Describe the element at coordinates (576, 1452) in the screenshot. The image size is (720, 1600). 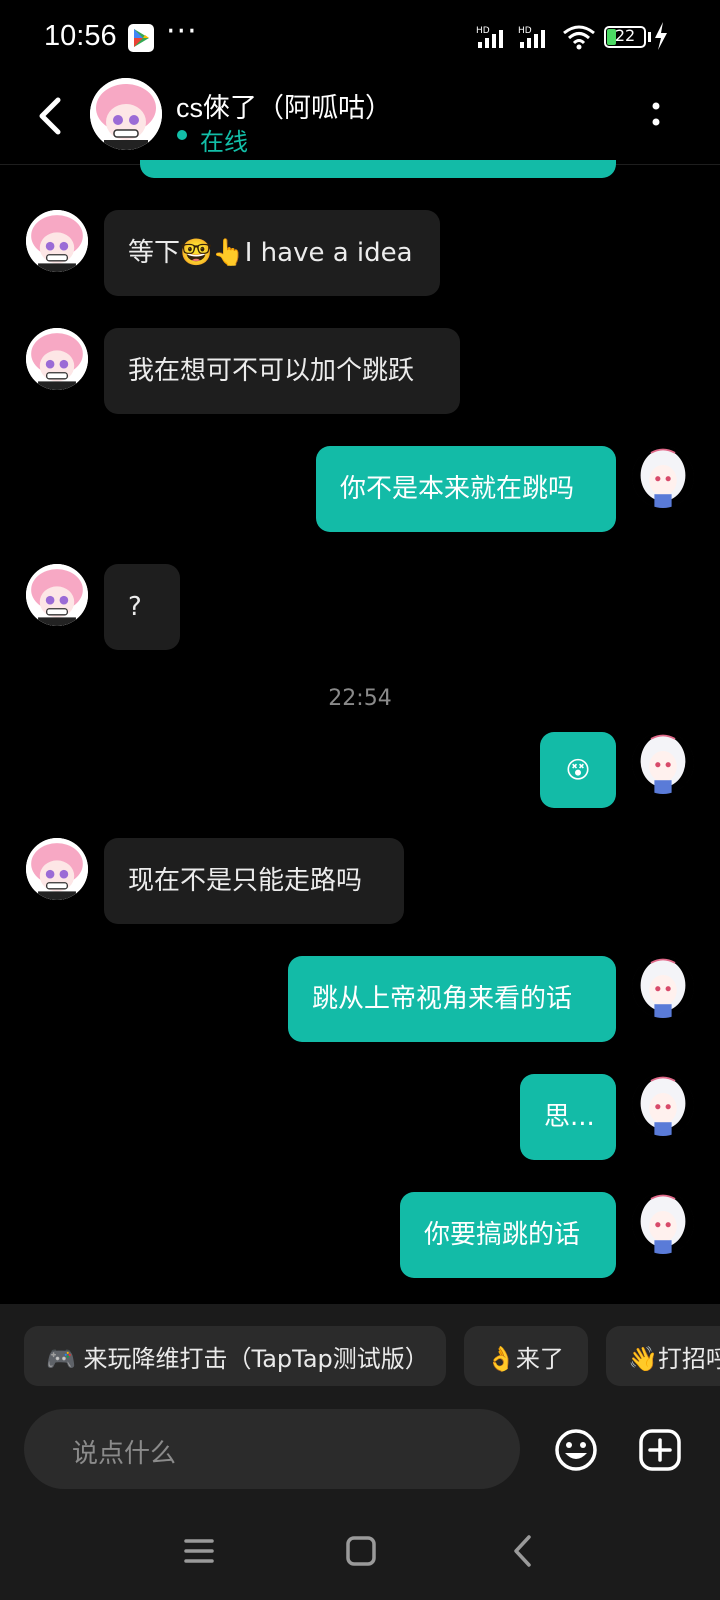
I see `emoji-icon` at that location.